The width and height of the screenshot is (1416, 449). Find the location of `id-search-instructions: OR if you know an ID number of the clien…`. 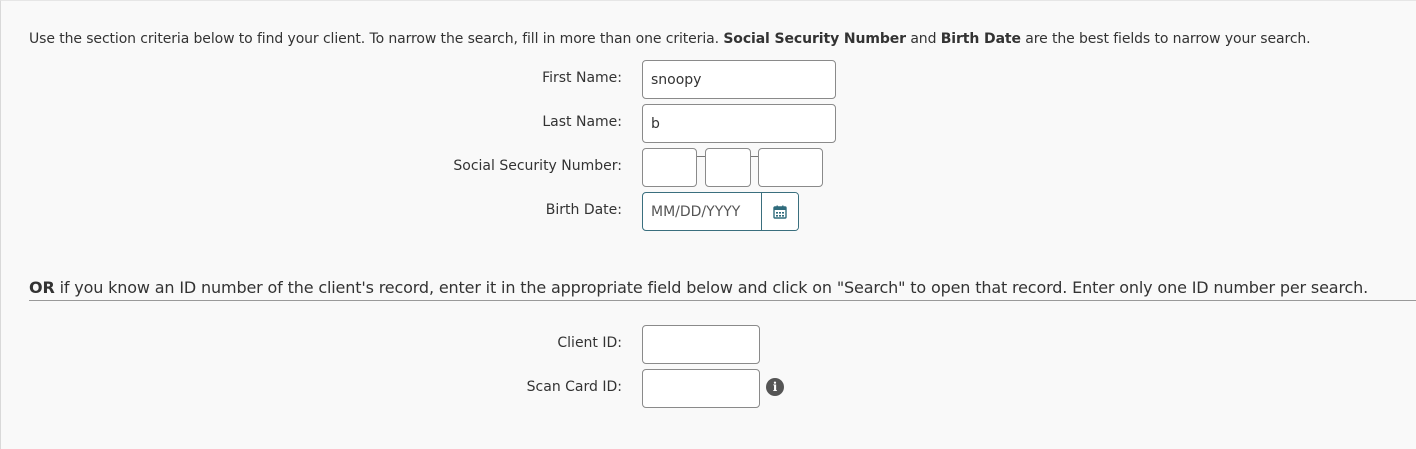

id-search-instructions: OR if you know an ID number of the clien… is located at coordinates (722, 288).